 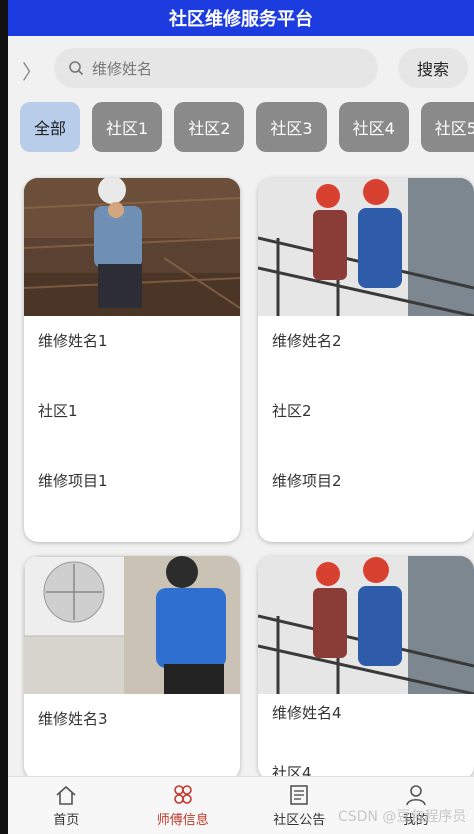 I want to click on app-header: 社区维修服务平台, so click(x=241, y=18).